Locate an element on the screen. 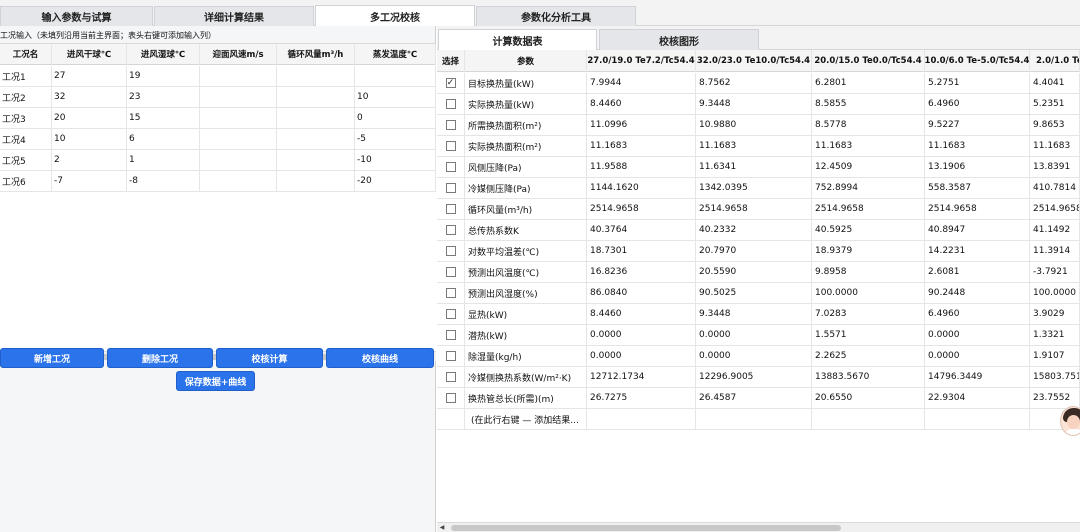 Image resolution: width=1080 pixels, height=532 pixels. cell-condition-name: 工况2 is located at coordinates (26, 97).